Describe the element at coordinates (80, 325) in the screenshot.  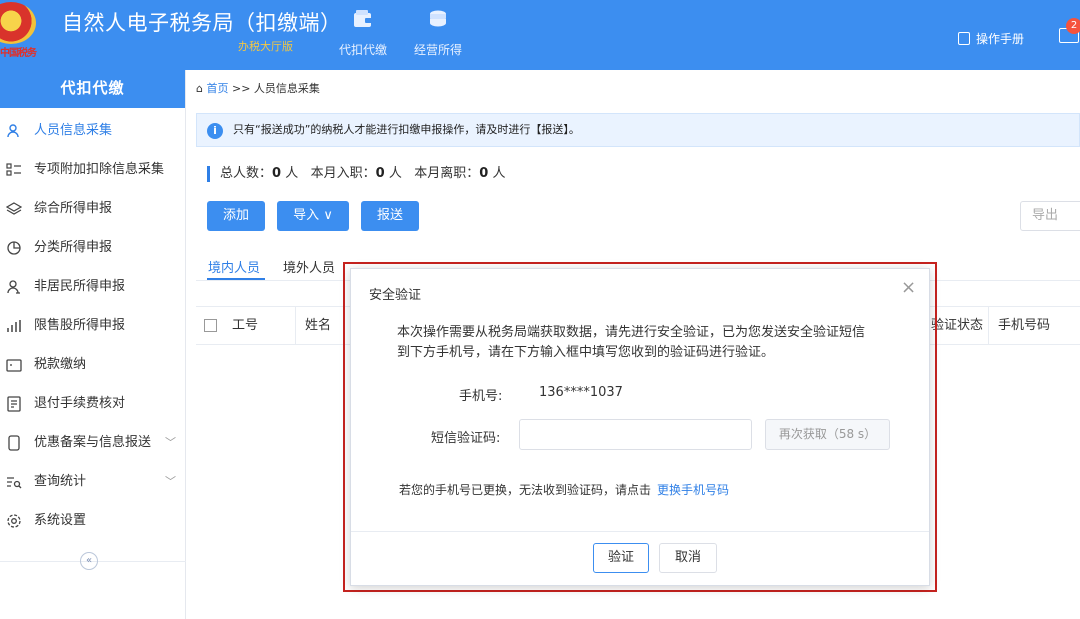
I see `sidebar-item-label: 限售股所得申报` at that location.